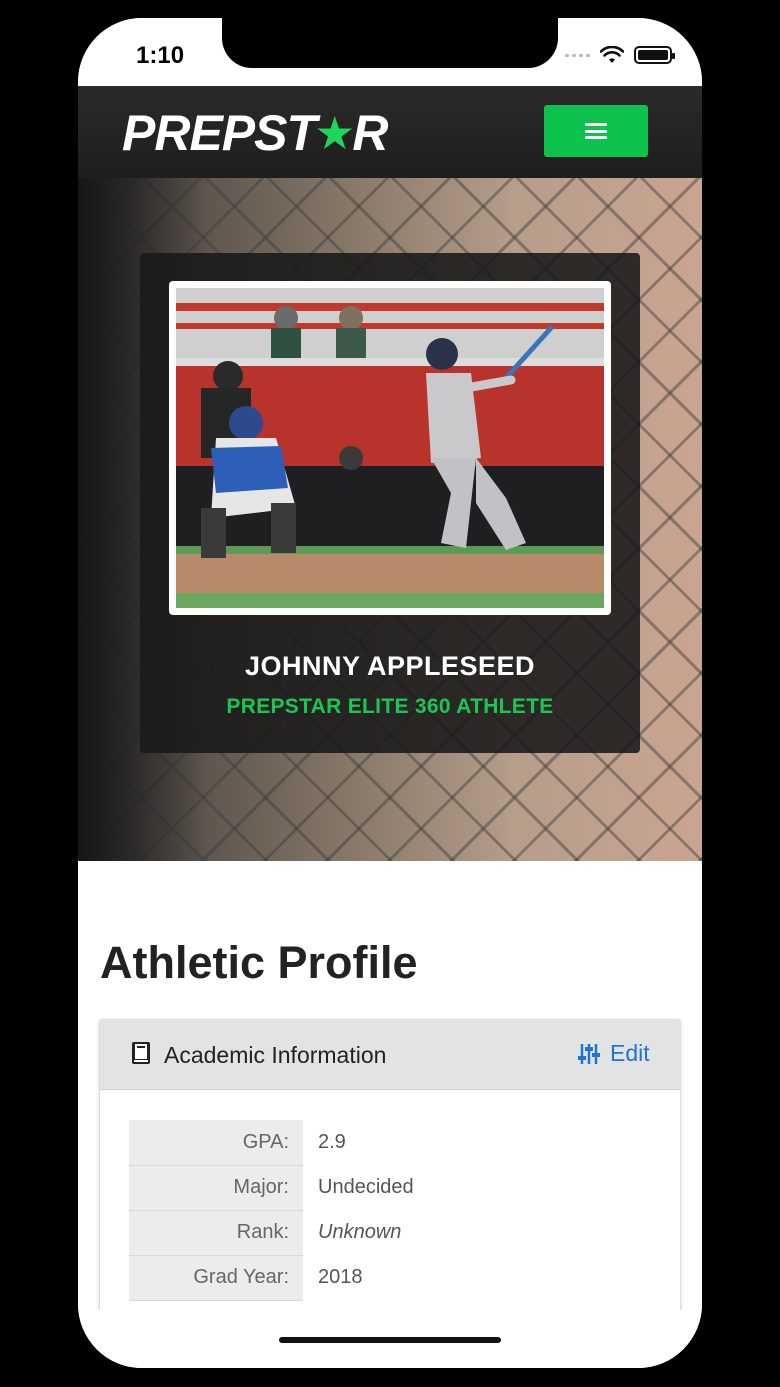  Describe the element at coordinates (612, 54) in the screenshot. I see `wifi-icon` at that location.